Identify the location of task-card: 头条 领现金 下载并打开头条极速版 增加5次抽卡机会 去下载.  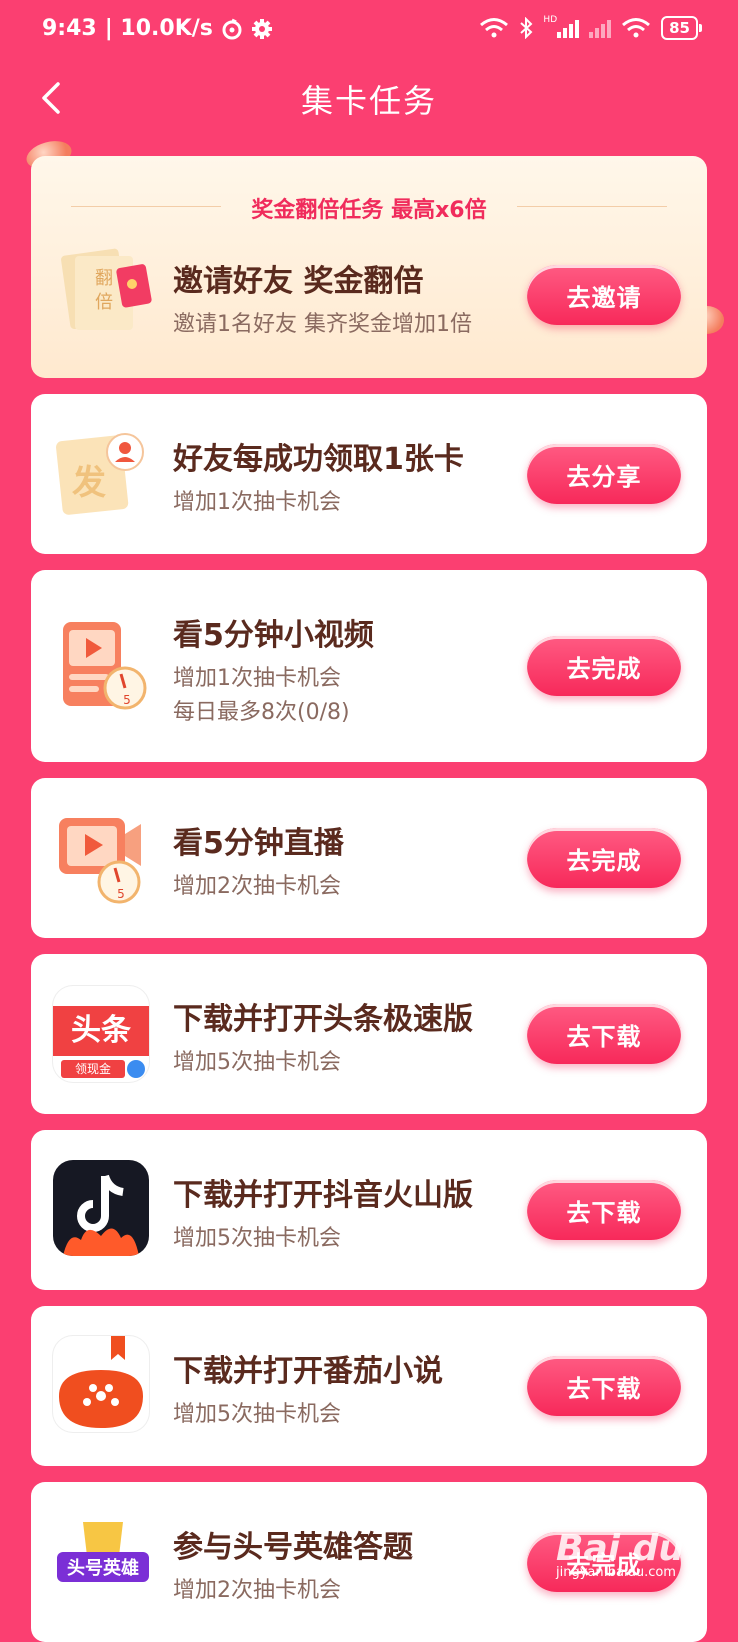
(369, 1034).